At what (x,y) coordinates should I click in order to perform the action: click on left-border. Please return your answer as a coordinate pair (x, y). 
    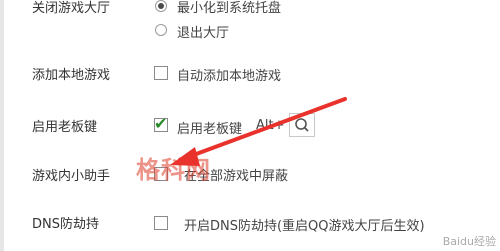
    Looking at the image, I should click on (2, 125).